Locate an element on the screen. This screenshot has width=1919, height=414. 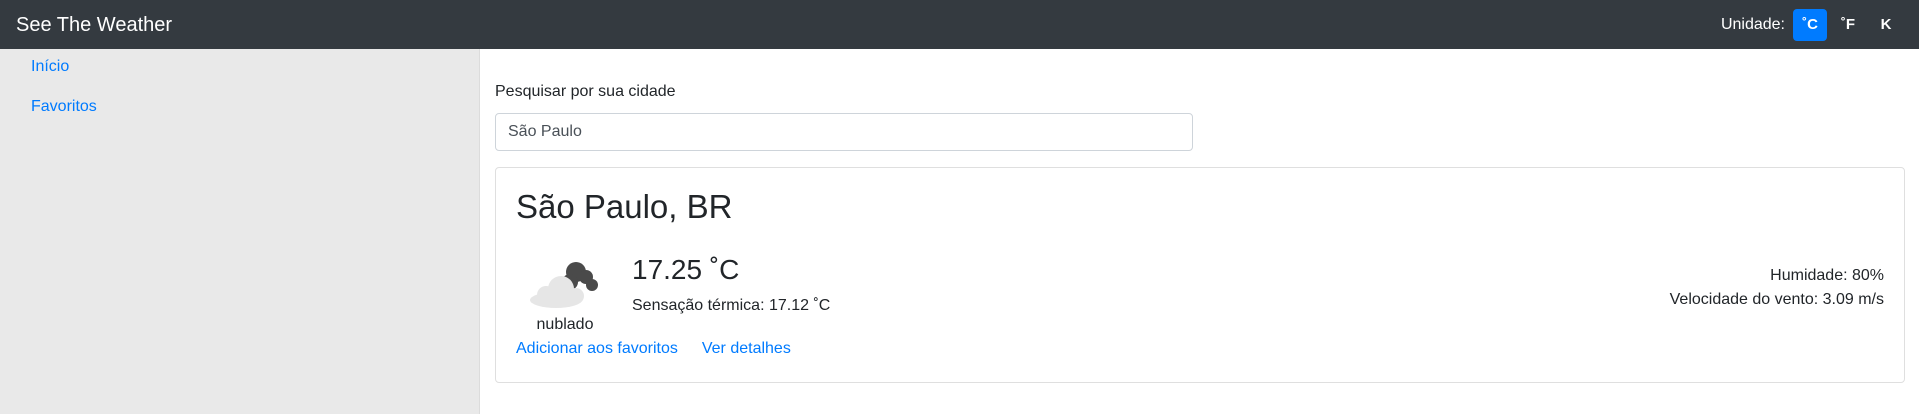
humidity: Humidade: 80% is located at coordinates (1827, 275).